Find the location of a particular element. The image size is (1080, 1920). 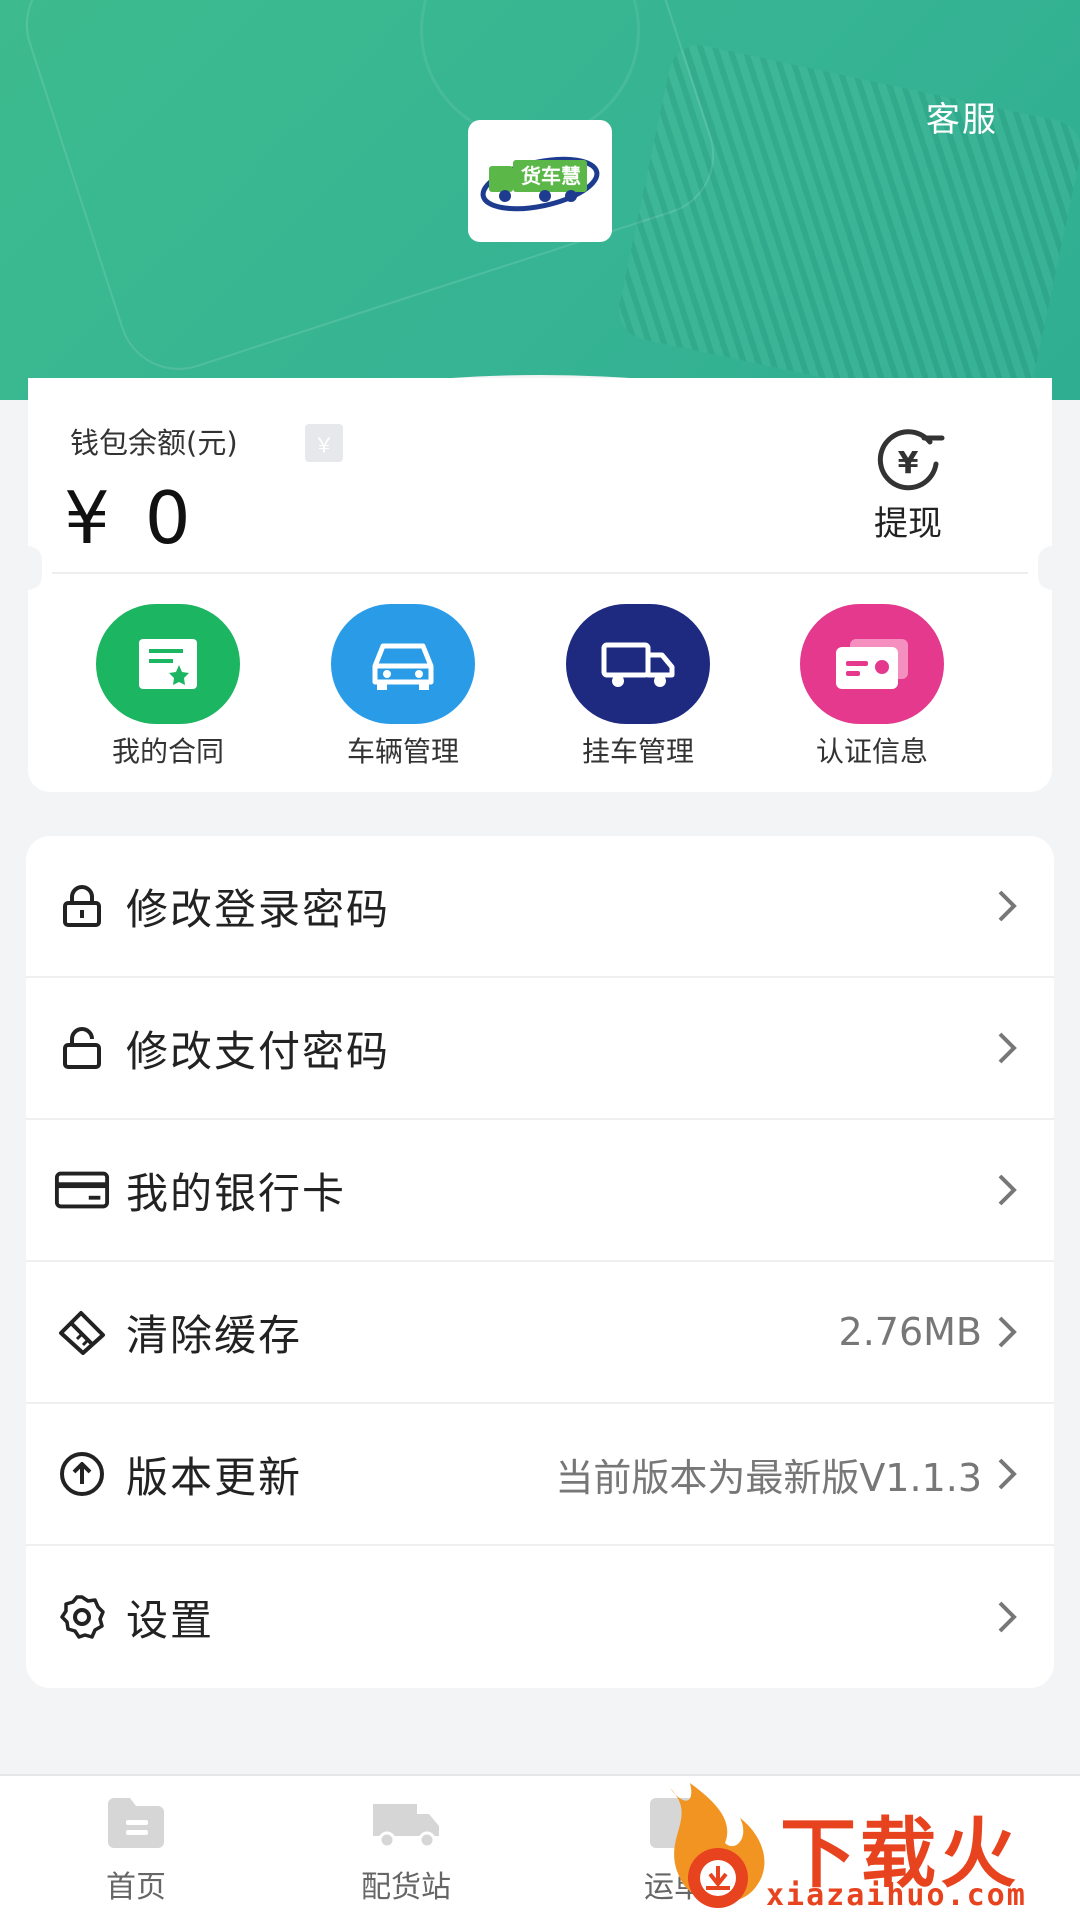

menu-item-label: 清除缓存 is located at coordinates (214, 1335).